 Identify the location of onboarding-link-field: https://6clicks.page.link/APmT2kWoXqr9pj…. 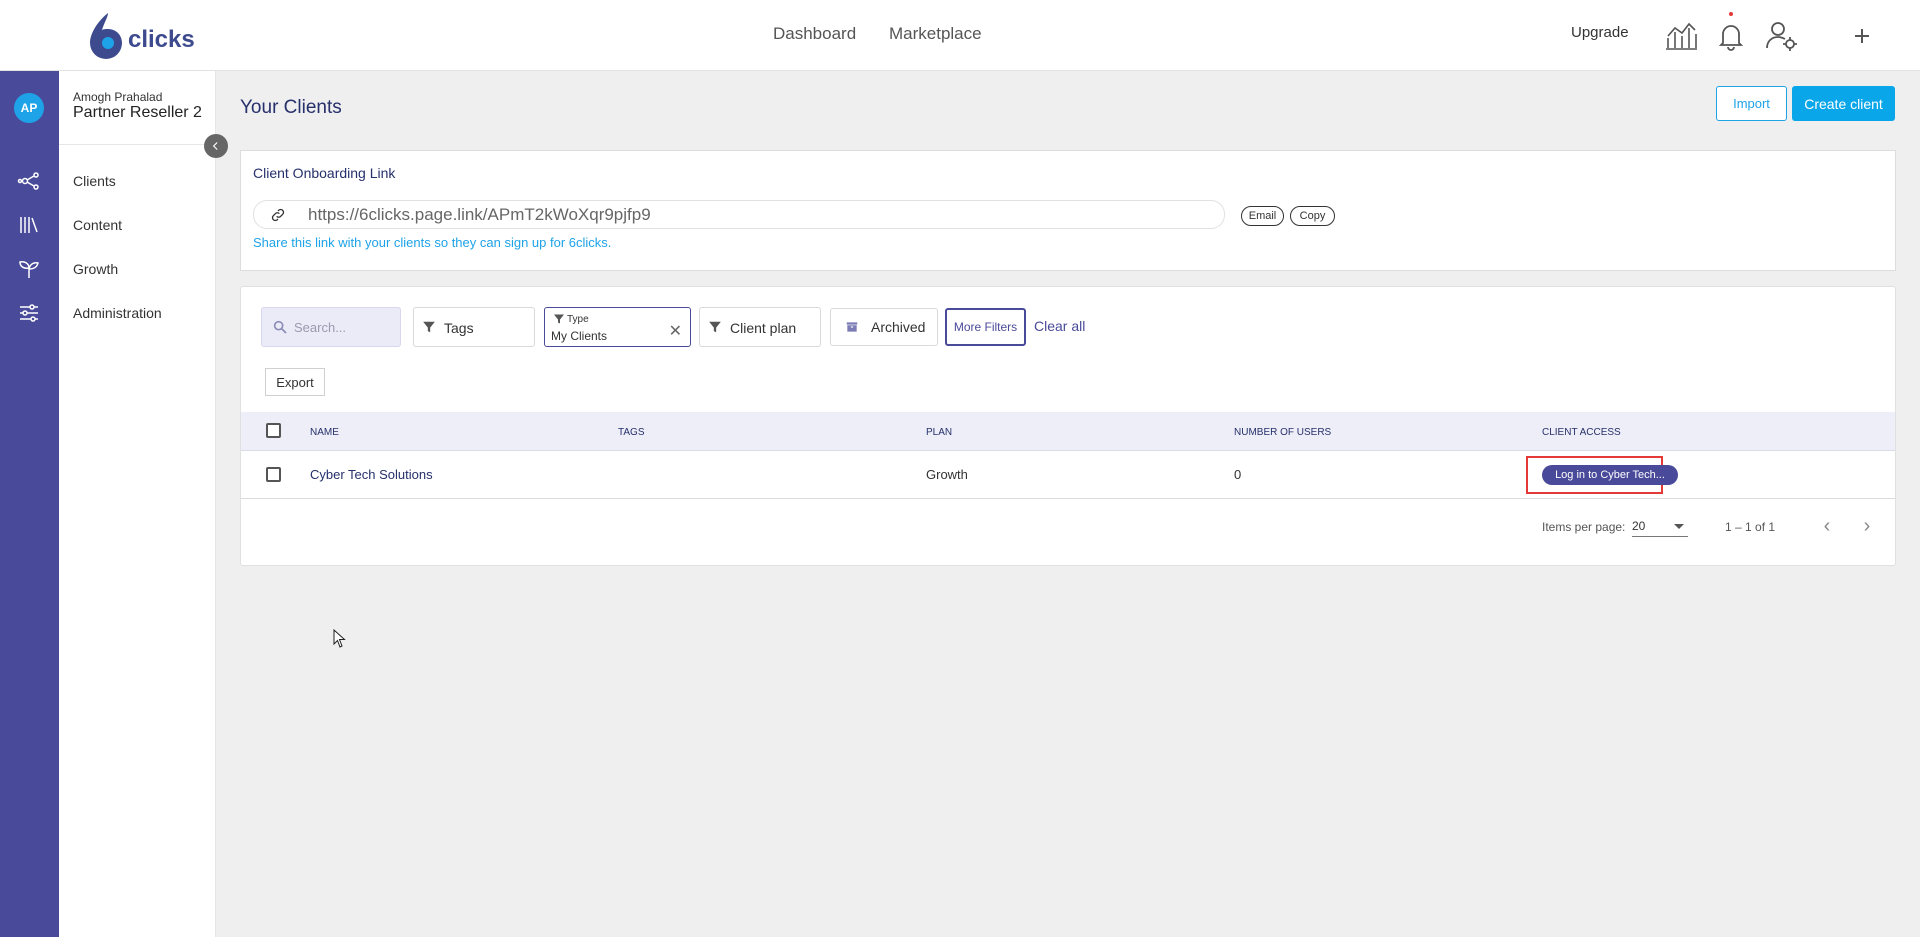
(739, 214).